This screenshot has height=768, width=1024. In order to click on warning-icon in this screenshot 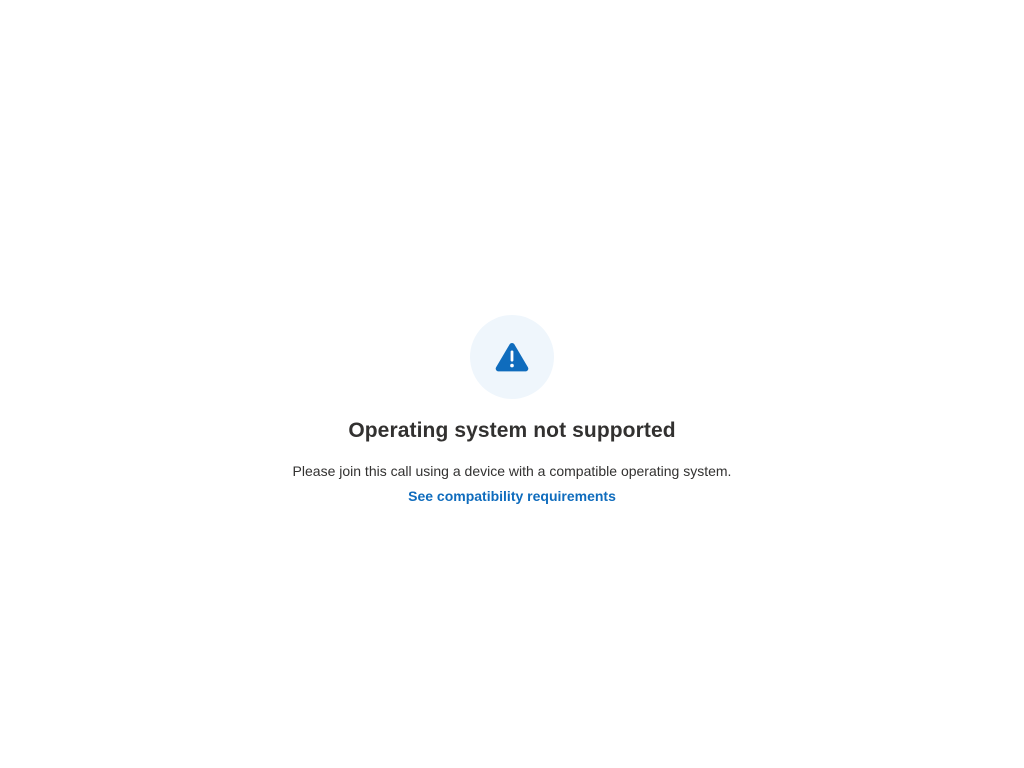, I will do `click(512, 357)`.